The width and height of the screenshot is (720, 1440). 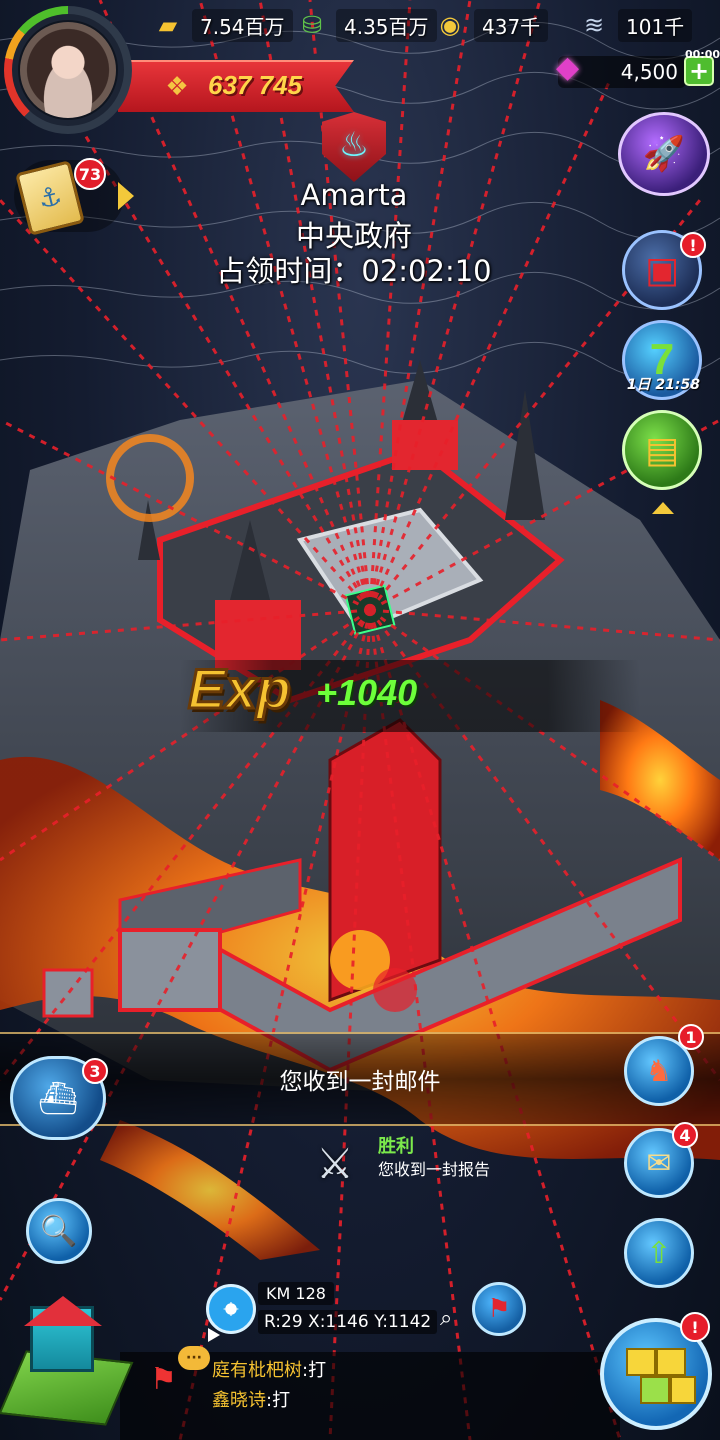 What do you see at coordinates (354, 145) in the screenshot?
I see `flame-icon: ♨` at bounding box center [354, 145].